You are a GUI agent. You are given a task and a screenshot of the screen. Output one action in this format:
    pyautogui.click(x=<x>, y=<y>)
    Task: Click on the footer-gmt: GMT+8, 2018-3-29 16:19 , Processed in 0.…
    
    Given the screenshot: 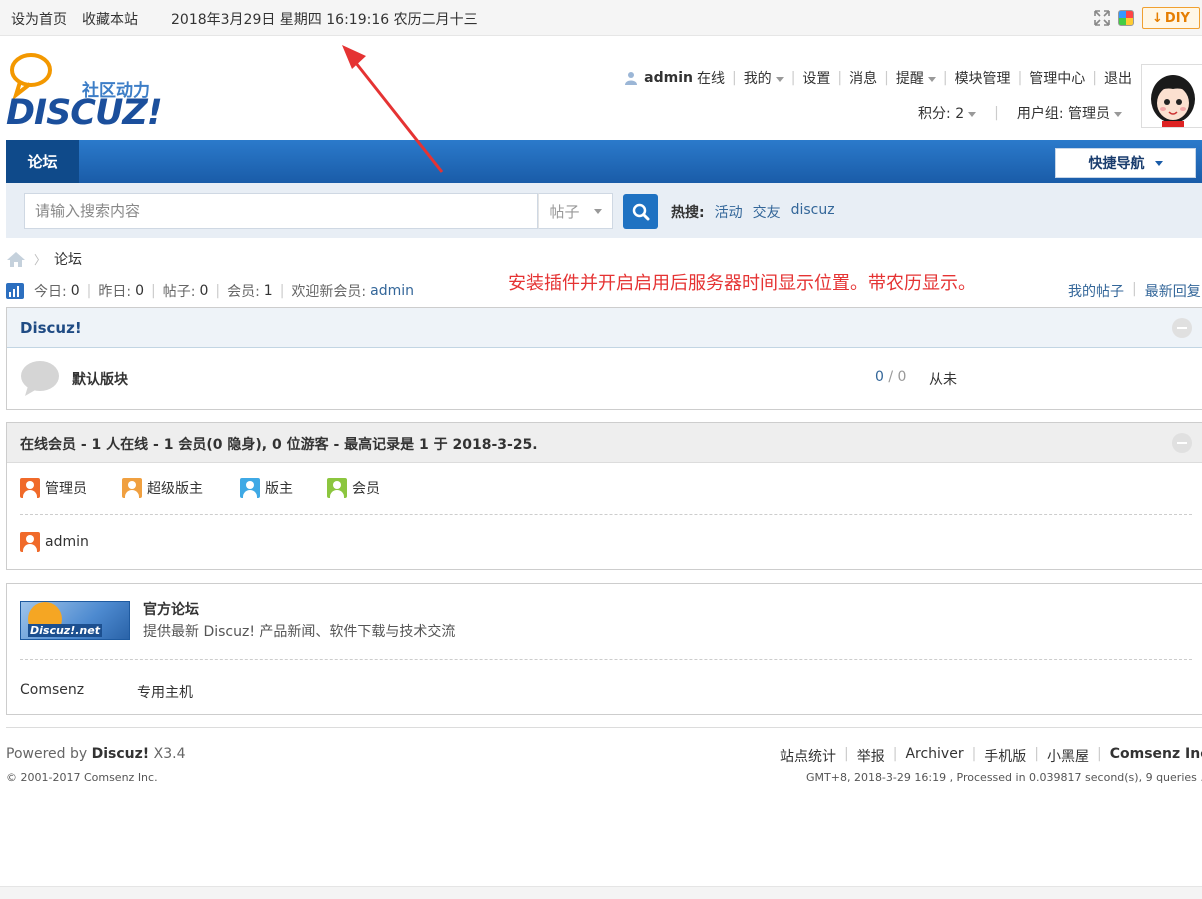 What is the action you would take?
    pyautogui.click(x=1004, y=777)
    